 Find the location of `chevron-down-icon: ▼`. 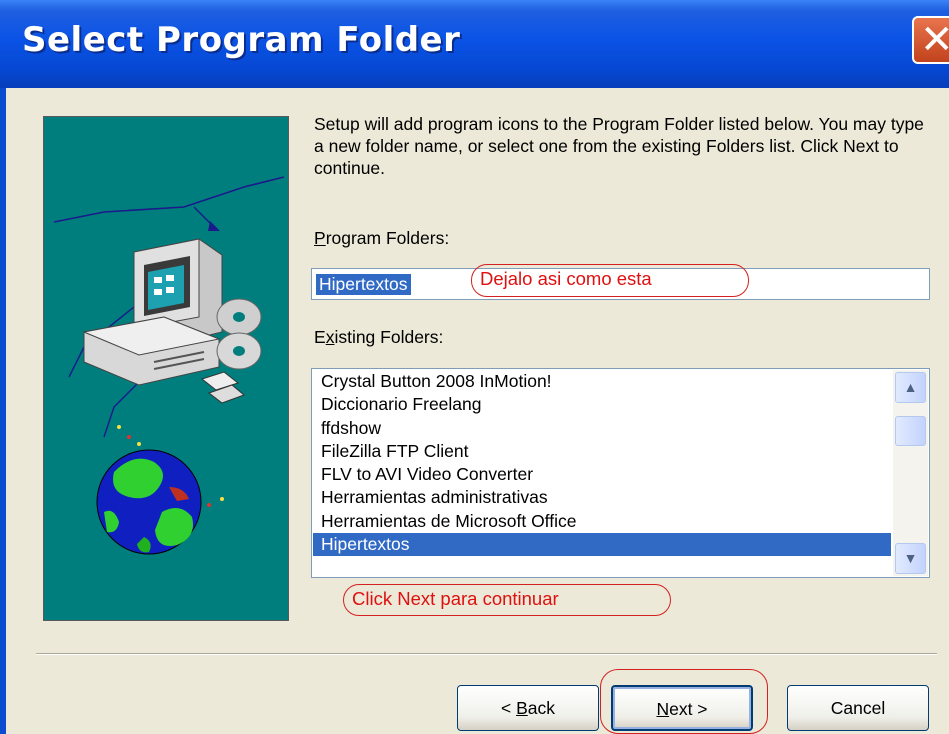

chevron-down-icon: ▼ is located at coordinates (910, 558).